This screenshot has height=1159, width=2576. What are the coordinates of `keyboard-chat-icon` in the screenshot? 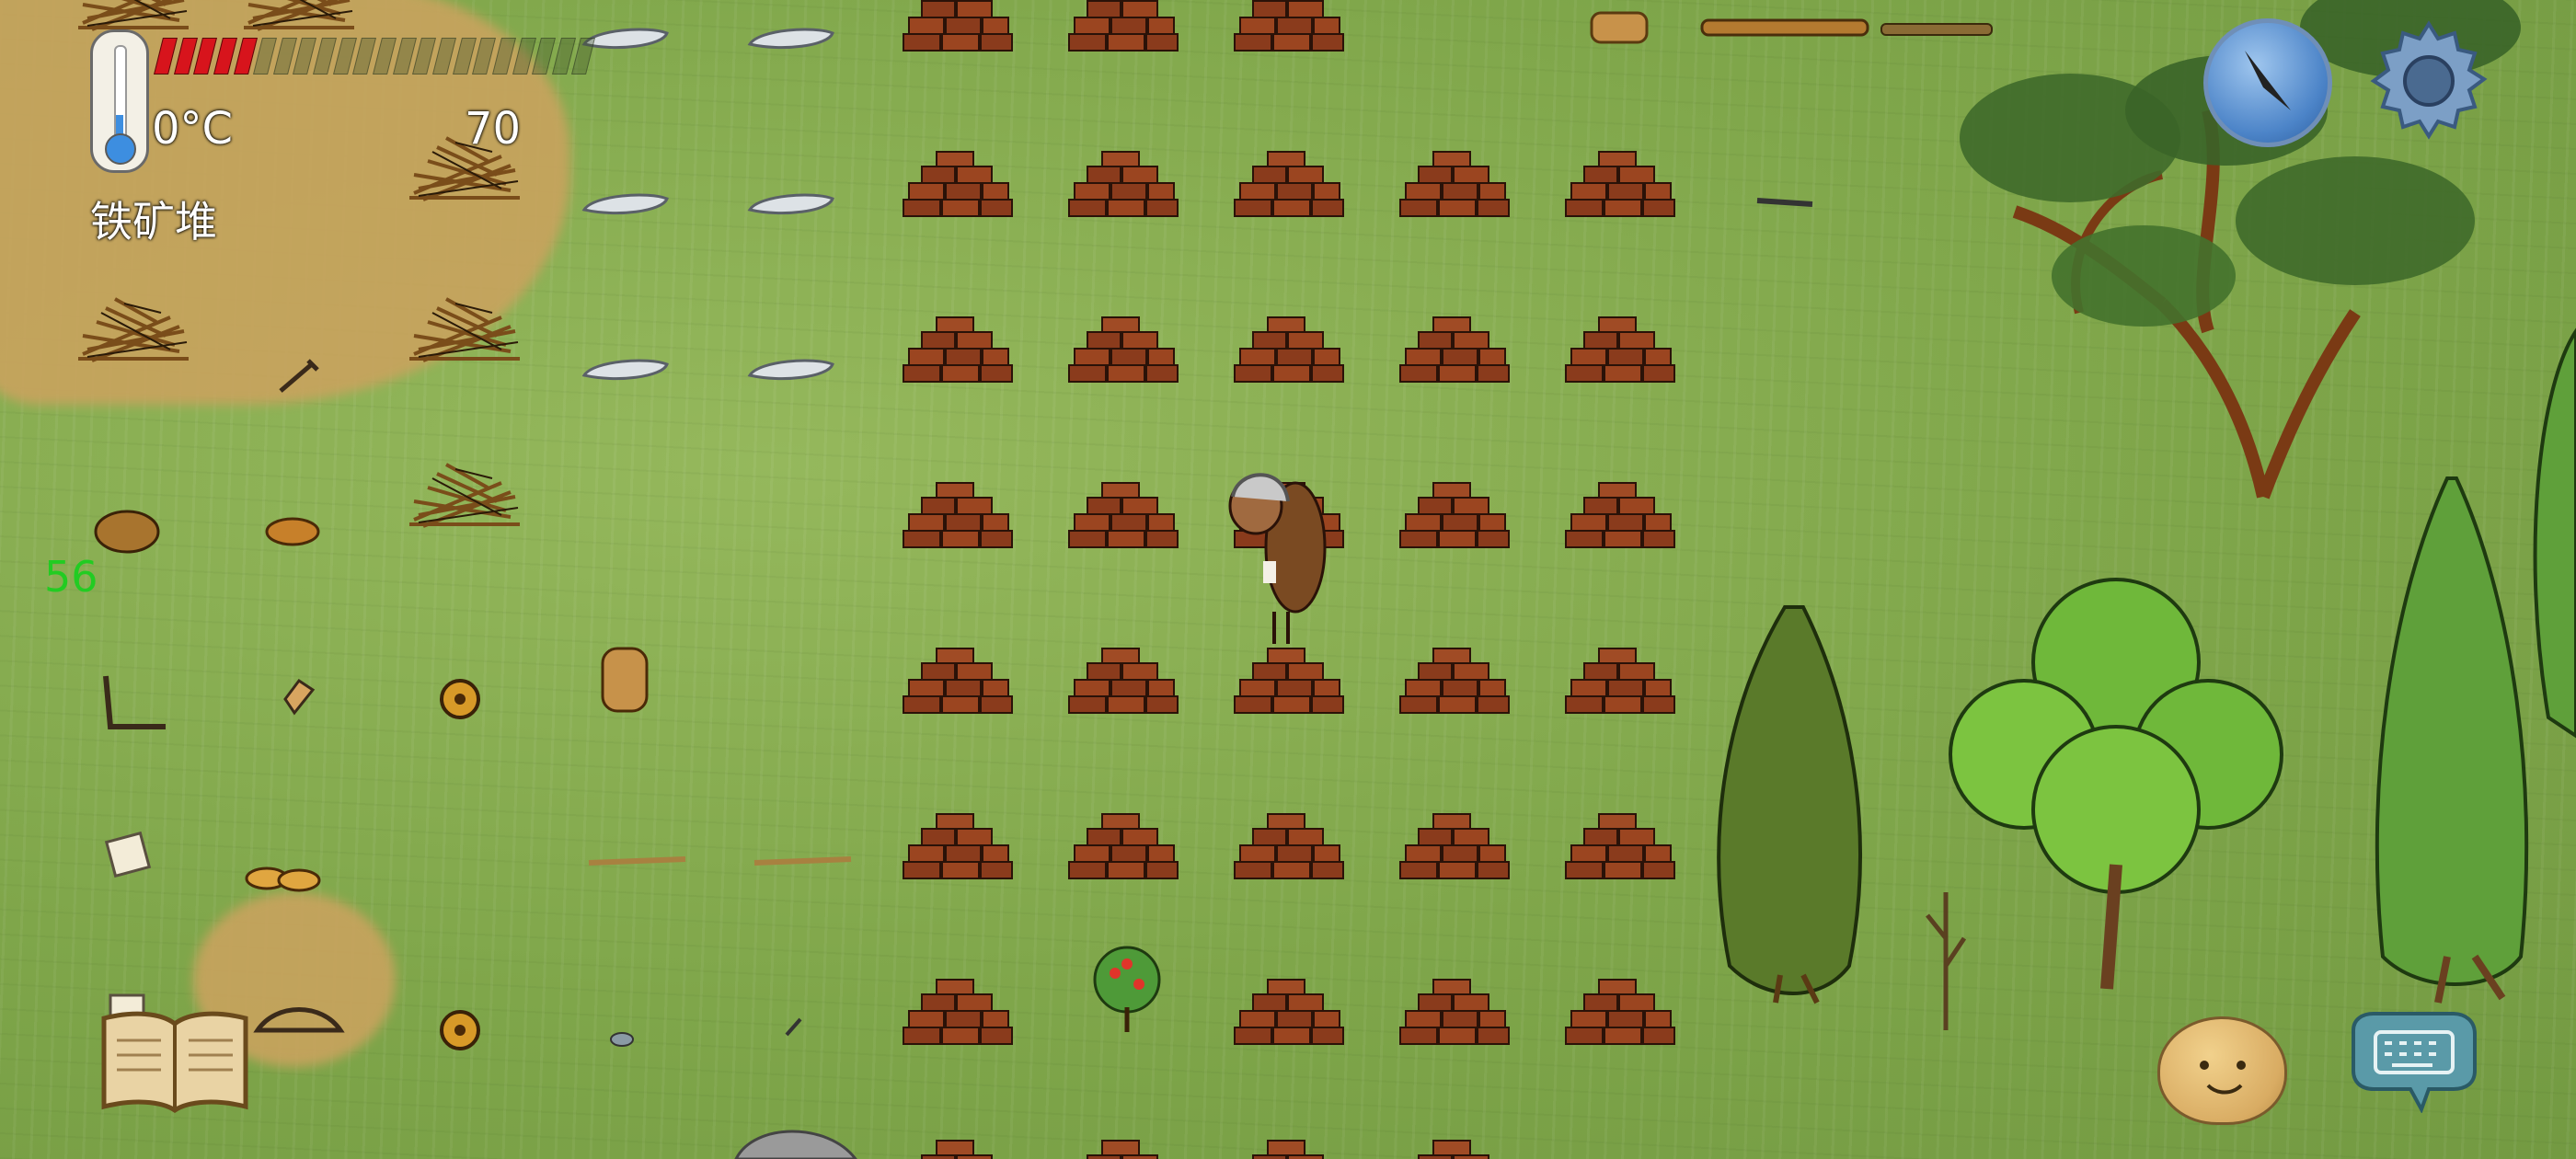 It's located at (2412, 1063).